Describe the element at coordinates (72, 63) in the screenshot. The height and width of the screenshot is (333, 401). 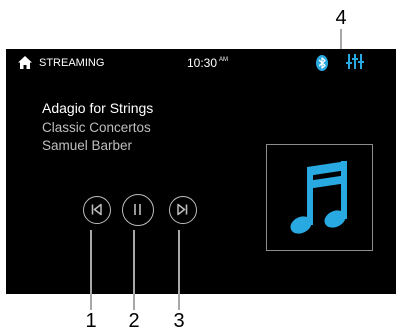
I see `source-label: STREAMING` at that location.